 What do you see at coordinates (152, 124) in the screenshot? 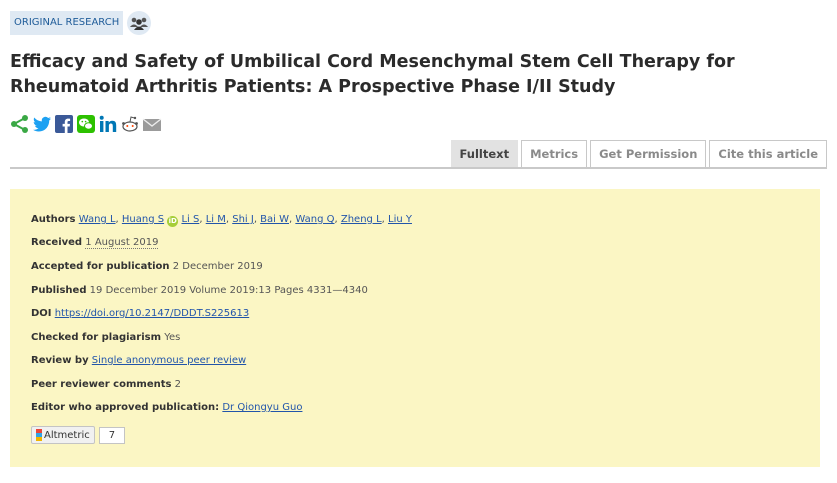
I see `email-icon` at bounding box center [152, 124].